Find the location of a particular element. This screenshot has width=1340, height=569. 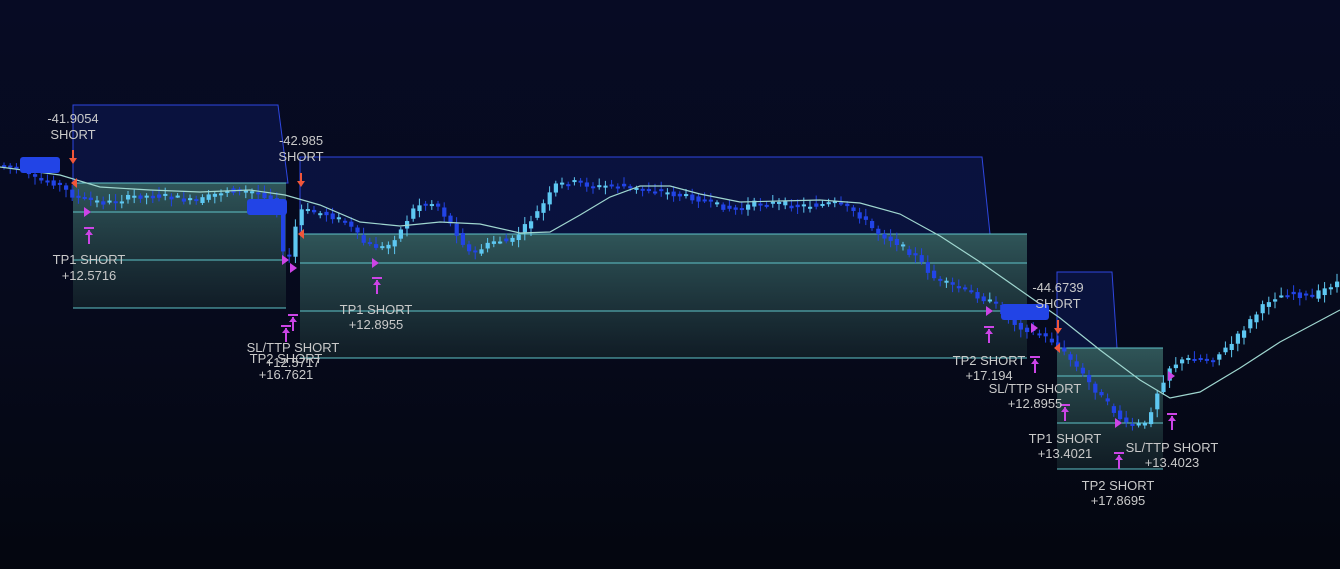

trade2-tp1-value: +12.8955 is located at coordinates (376, 324).